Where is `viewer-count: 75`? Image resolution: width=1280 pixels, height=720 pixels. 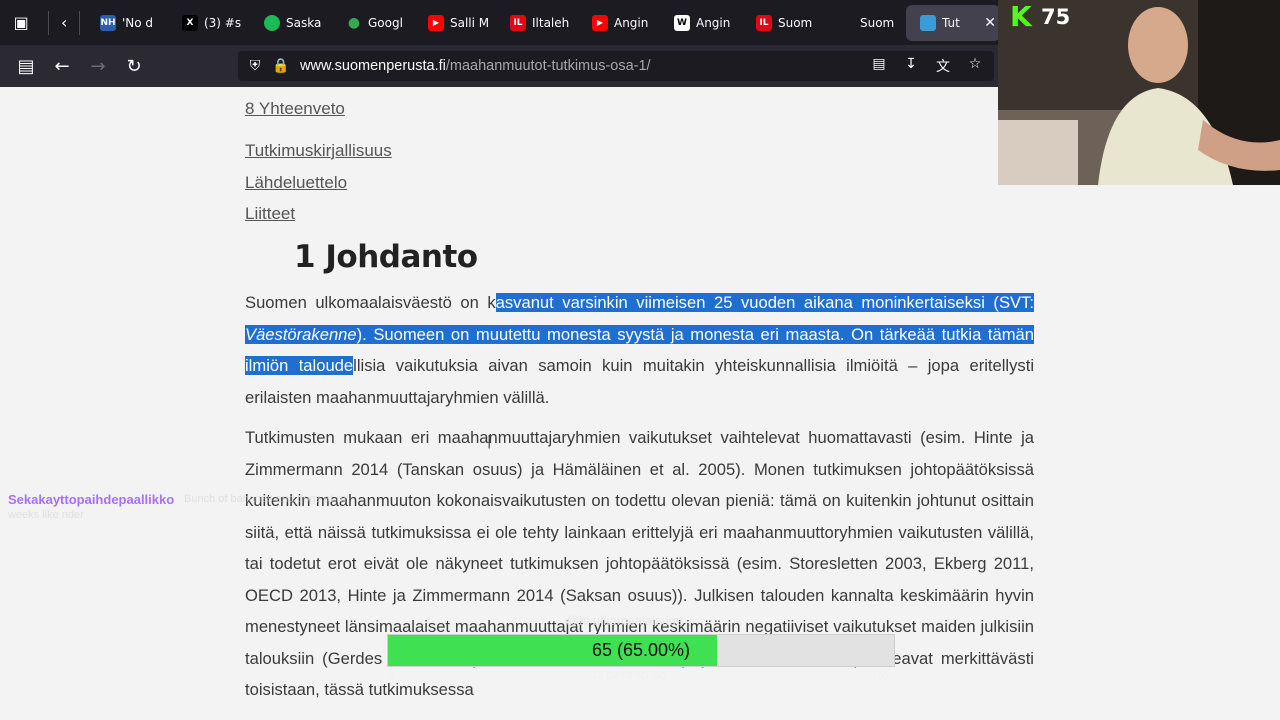 viewer-count: 75 is located at coordinates (1056, 17).